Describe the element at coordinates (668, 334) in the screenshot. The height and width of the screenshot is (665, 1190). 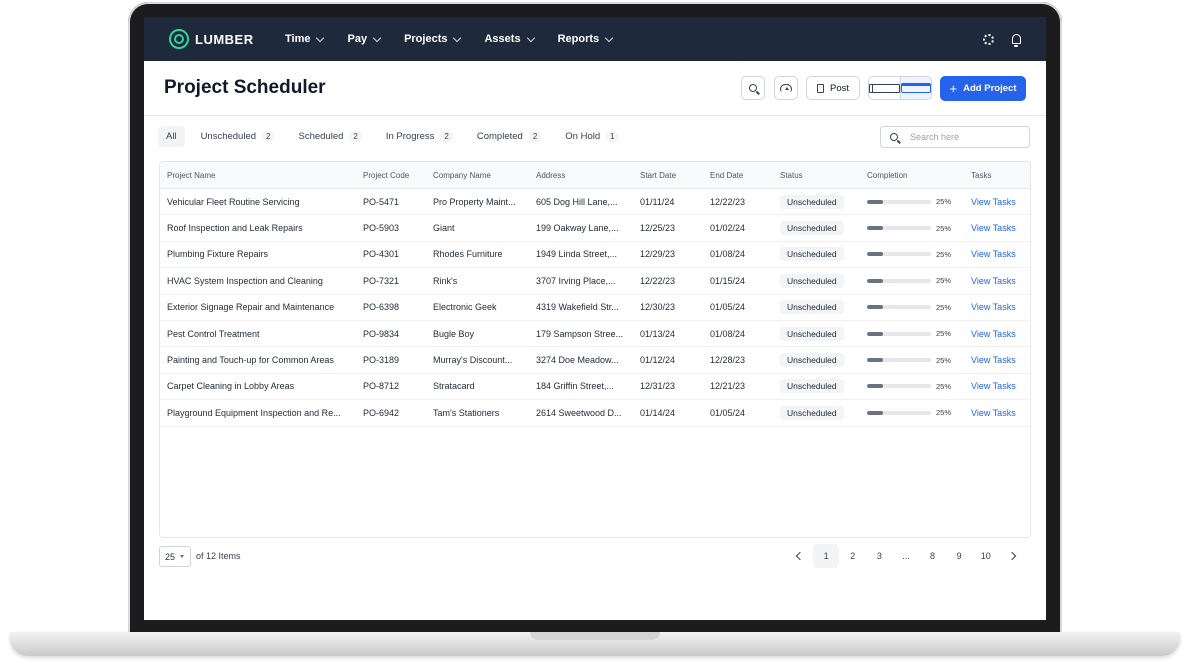
I see `start-date-cell: 01/13/24` at that location.